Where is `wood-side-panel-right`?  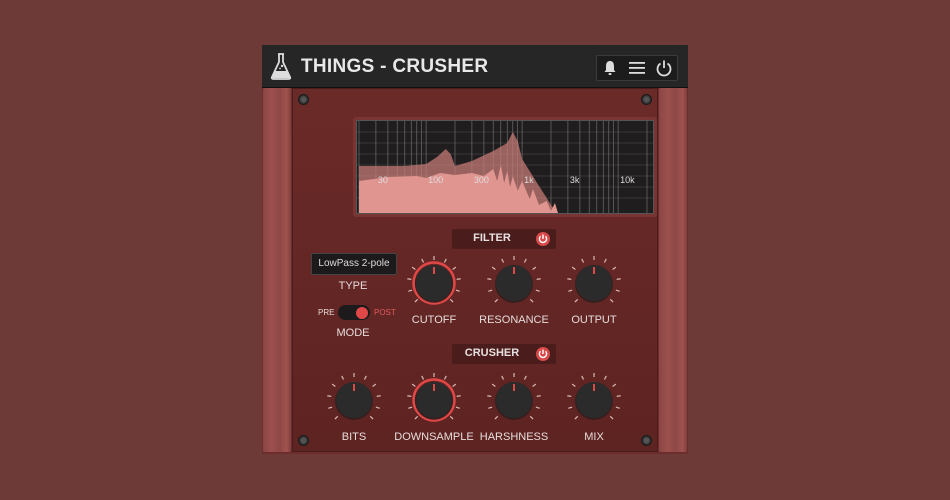
wood-side-panel-right is located at coordinates (673, 270).